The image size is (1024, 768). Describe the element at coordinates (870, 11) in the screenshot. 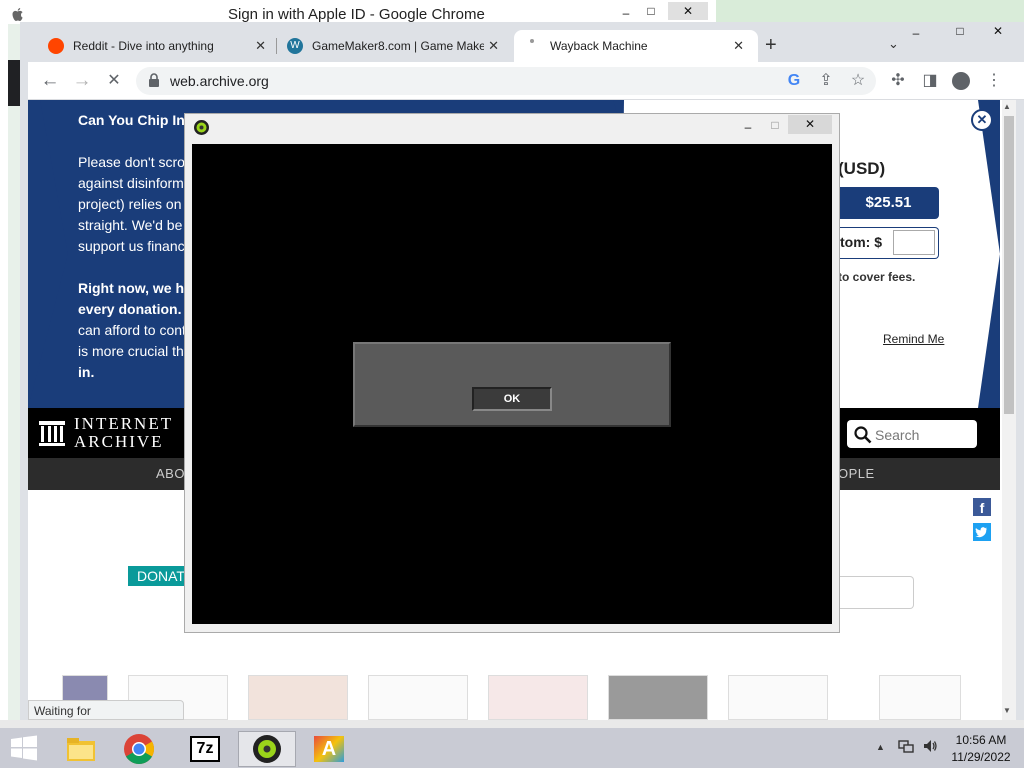

I see `desktop-background` at that location.